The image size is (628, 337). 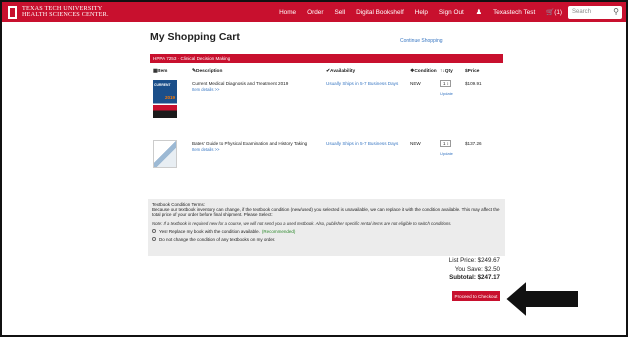 I want to click on recommended-tag: (Recommended), so click(x=278, y=231).